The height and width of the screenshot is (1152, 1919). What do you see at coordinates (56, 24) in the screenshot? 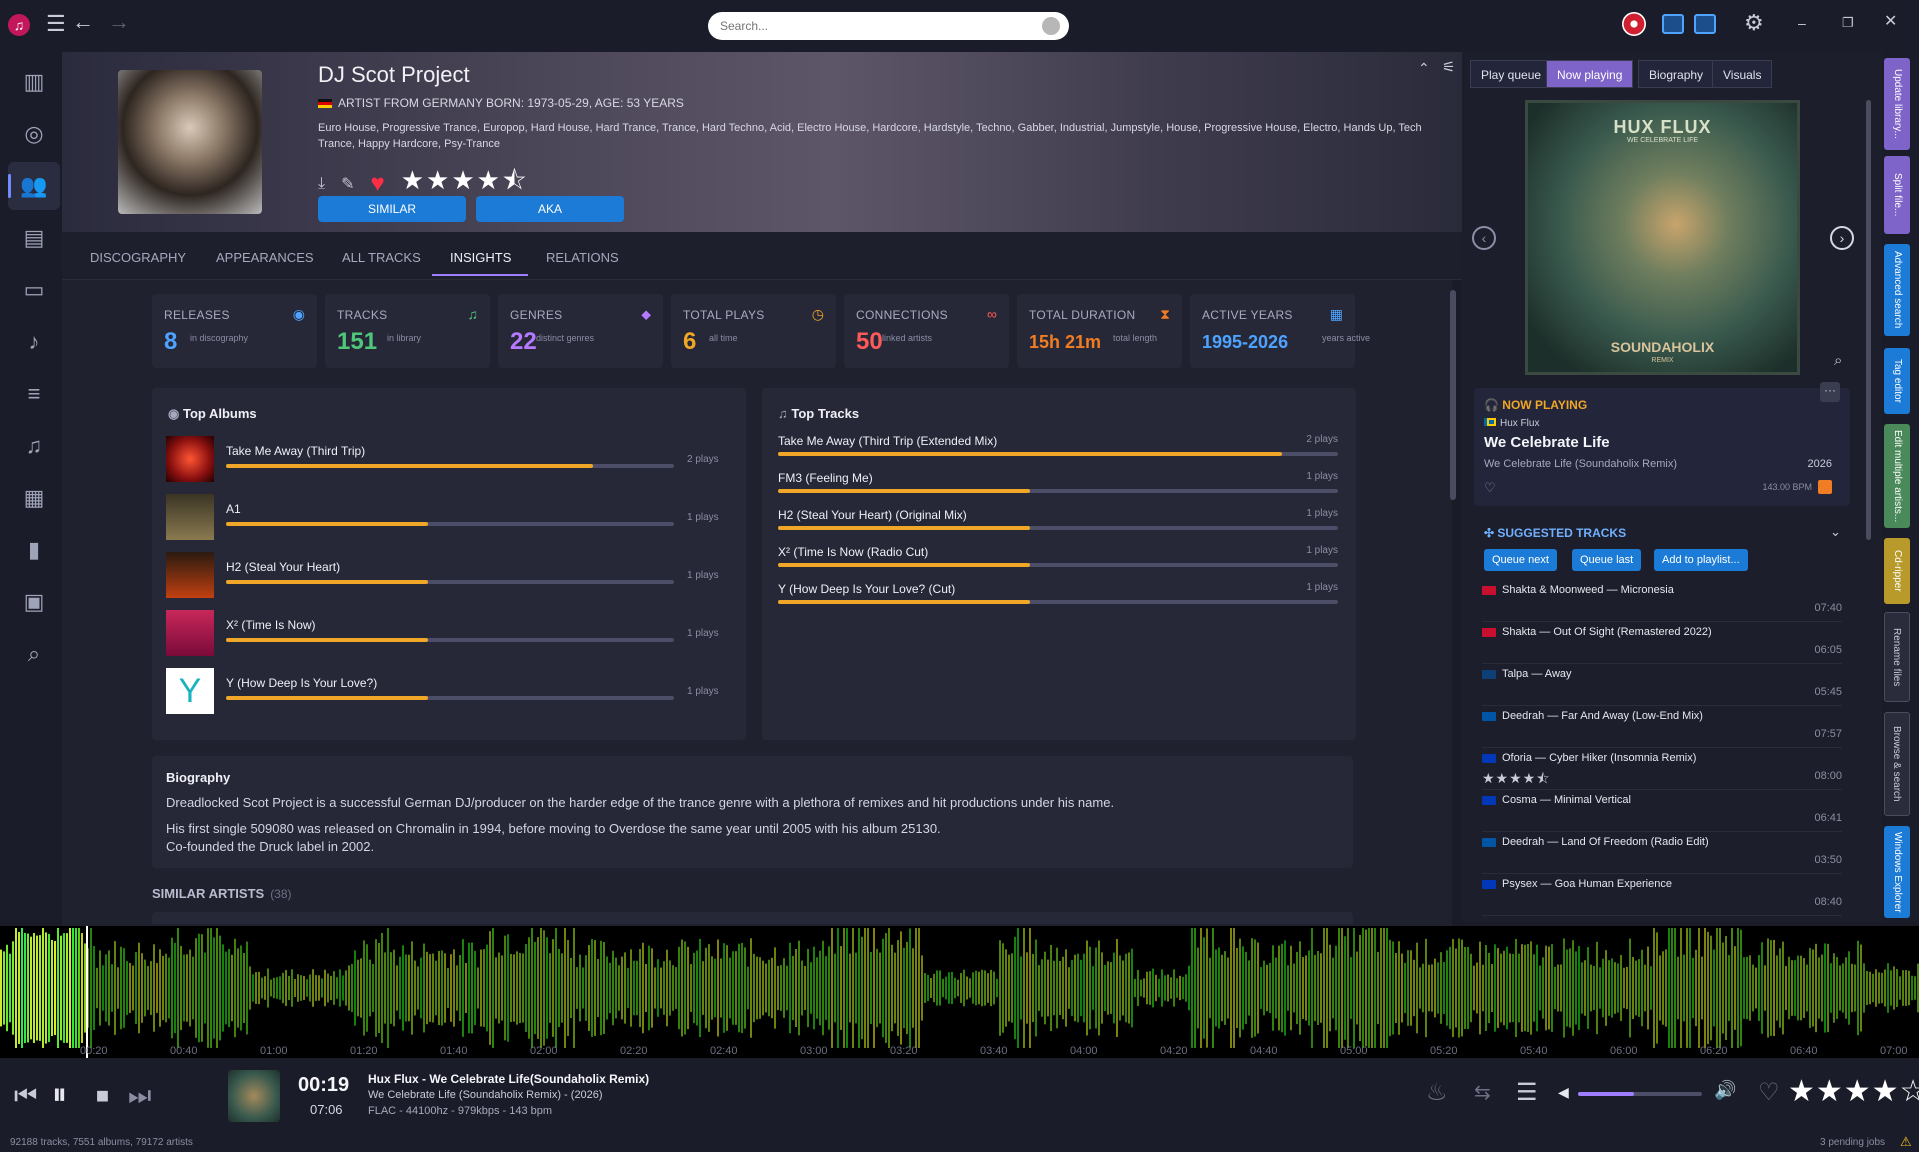
I see `menu-icon: ☰` at bounding box center [56, 24].